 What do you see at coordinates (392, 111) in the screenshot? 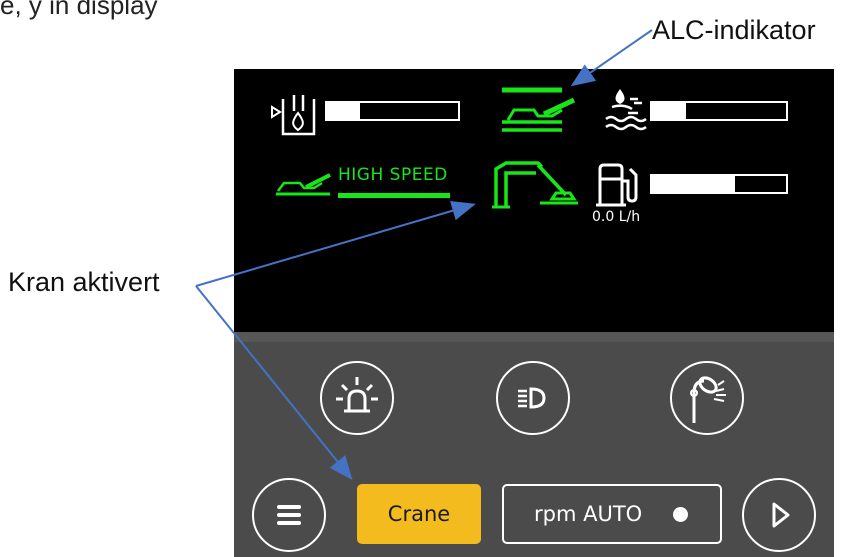
I see `hydraulic-oil-gauge` at bounding box center [392, 111].